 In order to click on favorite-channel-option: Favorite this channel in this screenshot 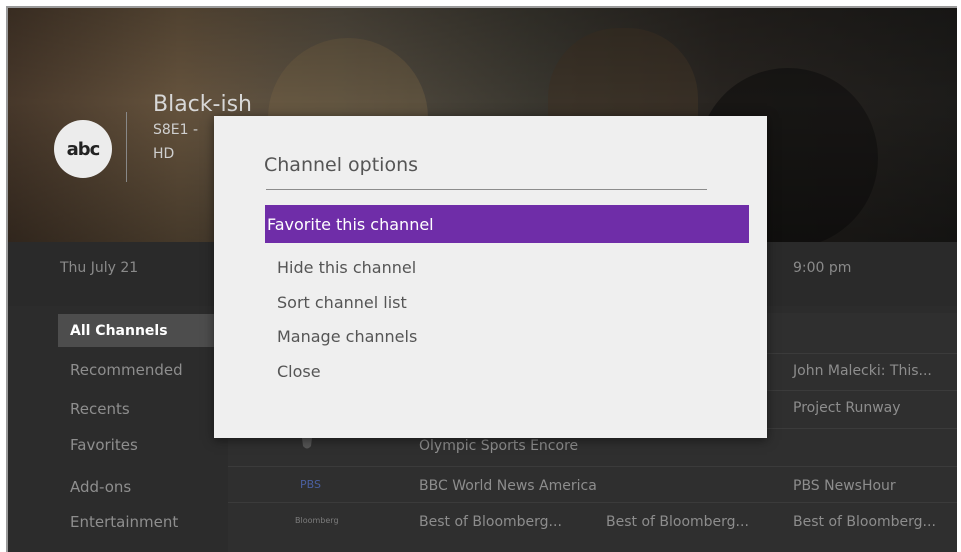, I will do `click(507, 224)`.